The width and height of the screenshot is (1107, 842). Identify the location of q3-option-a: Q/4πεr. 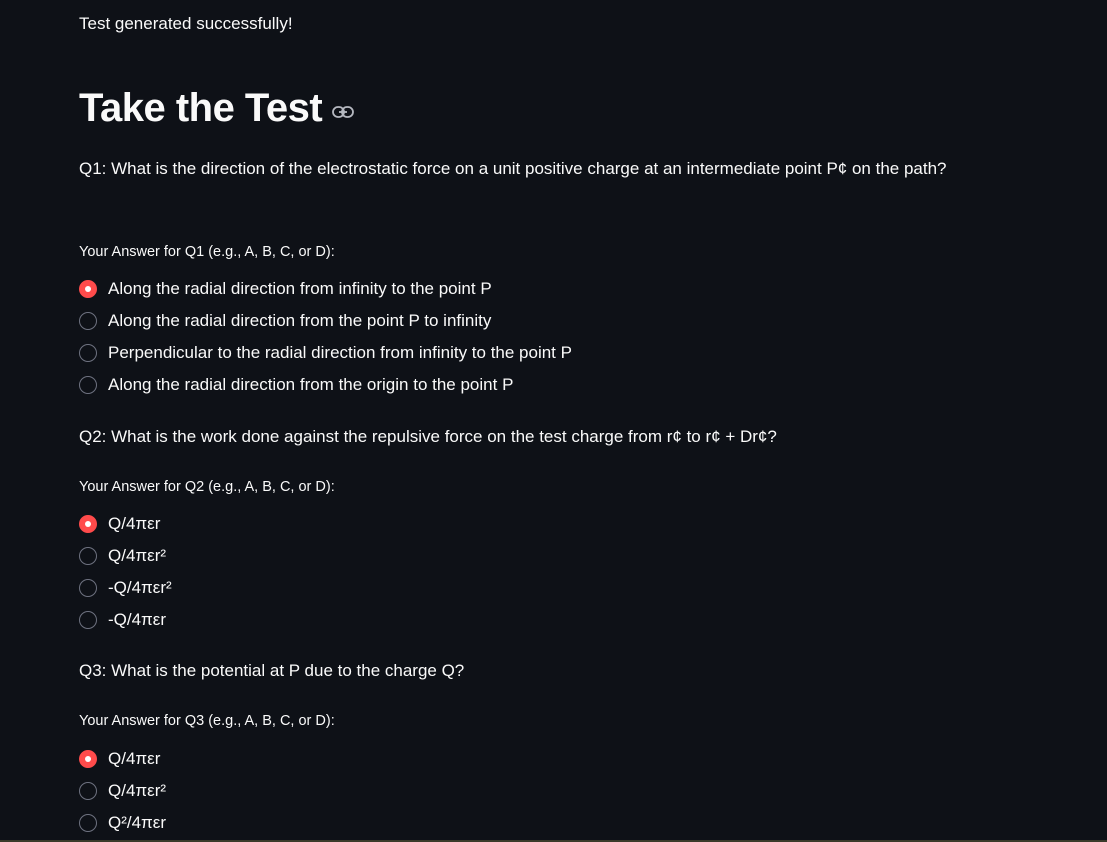
(122, 759).